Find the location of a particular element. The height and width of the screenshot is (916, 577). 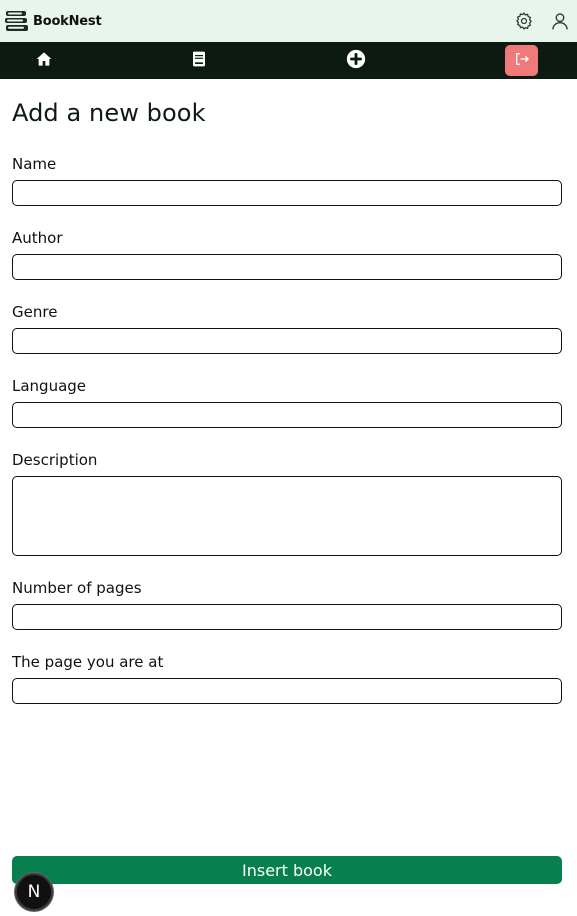

book-stack-logo-icon is located at coordinates (17, 21).